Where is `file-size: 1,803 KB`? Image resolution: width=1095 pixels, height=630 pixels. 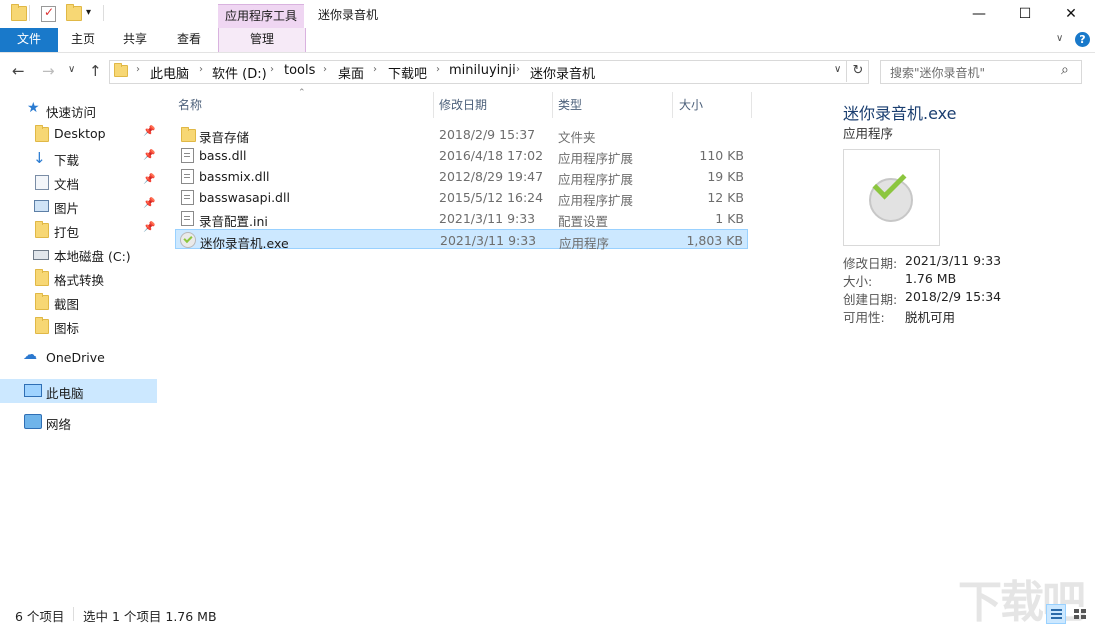
file-size: 1,803 KB is located at coordinates (714, 240).